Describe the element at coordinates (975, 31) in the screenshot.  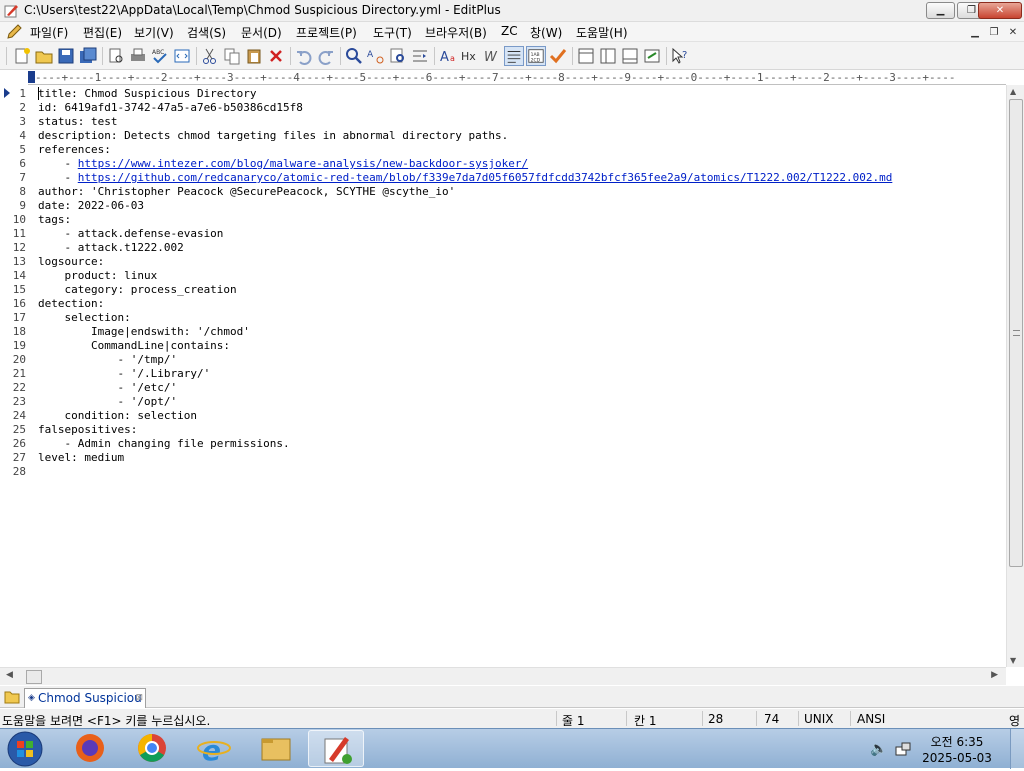
I see `doc-minimize-icon: ▁` at that location.